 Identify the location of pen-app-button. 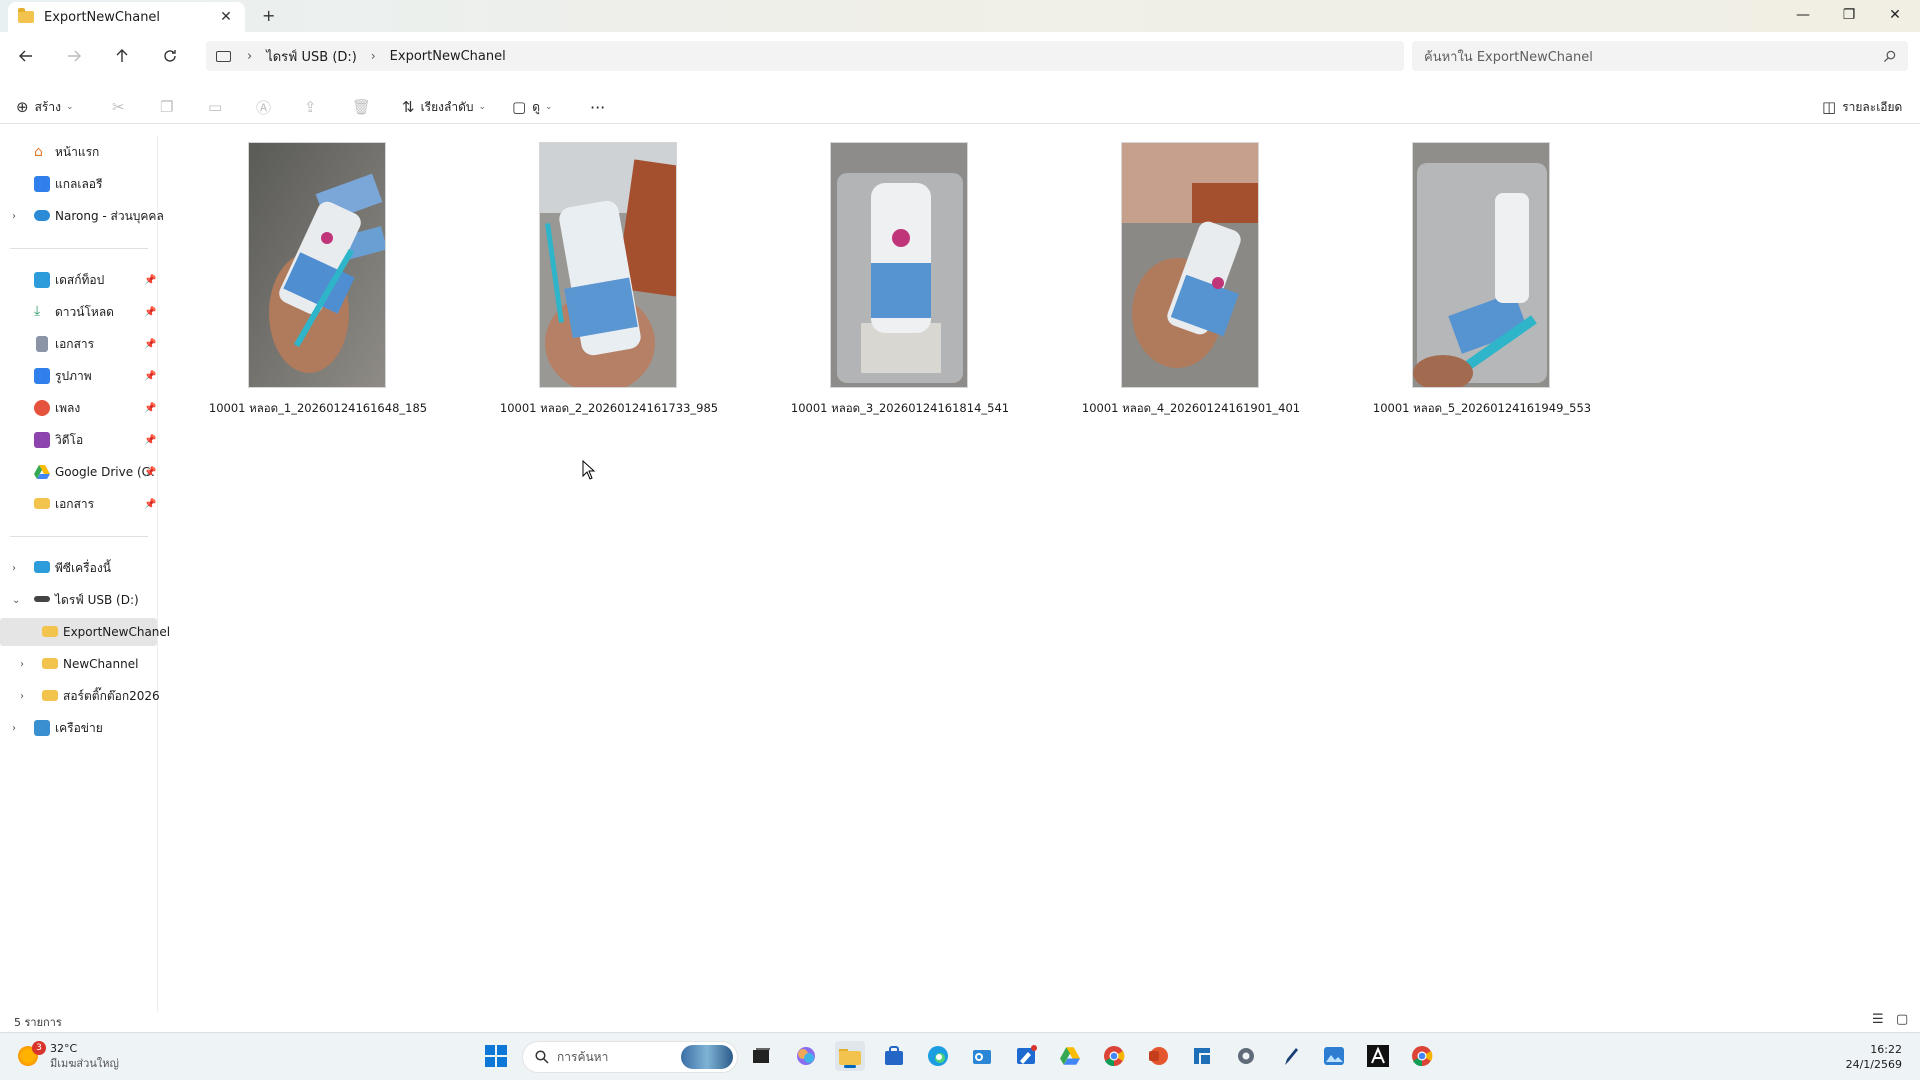
(1290, 1056).